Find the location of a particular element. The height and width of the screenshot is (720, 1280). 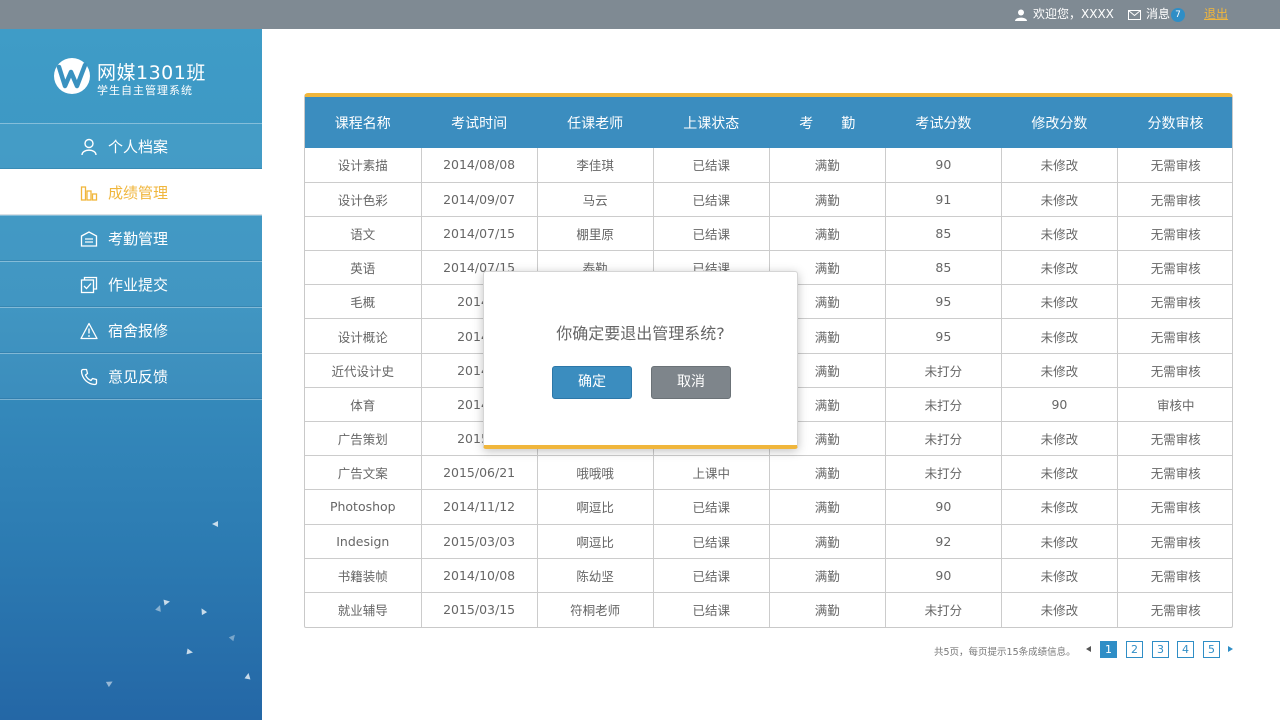

sidebar-item-profile: 个人档案 is located at coordinates (131, 146).